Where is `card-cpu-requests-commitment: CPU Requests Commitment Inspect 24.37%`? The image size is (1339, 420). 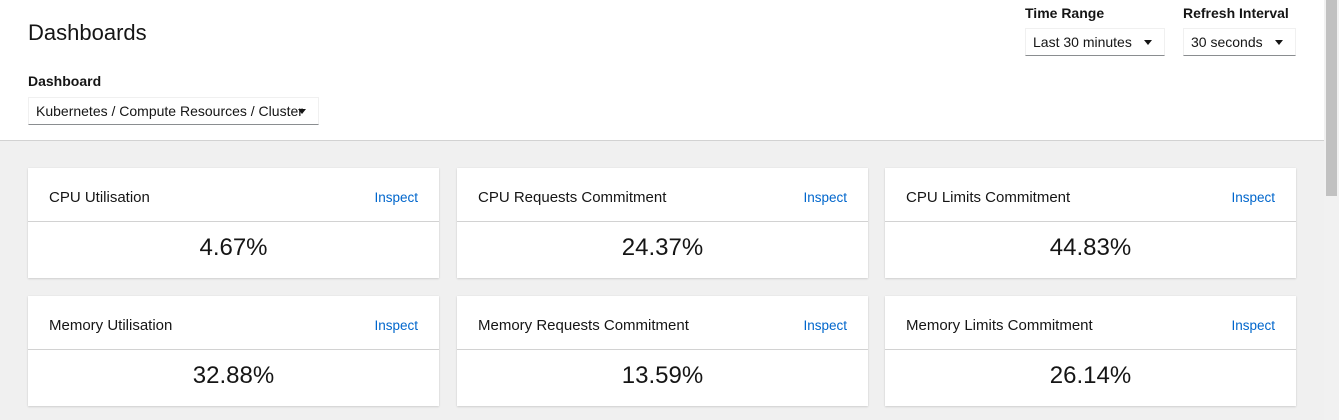 card-cpu-requests-commitment: CPU Requests Commitment Inspect 24.37% is located at coordinates (662, 223).